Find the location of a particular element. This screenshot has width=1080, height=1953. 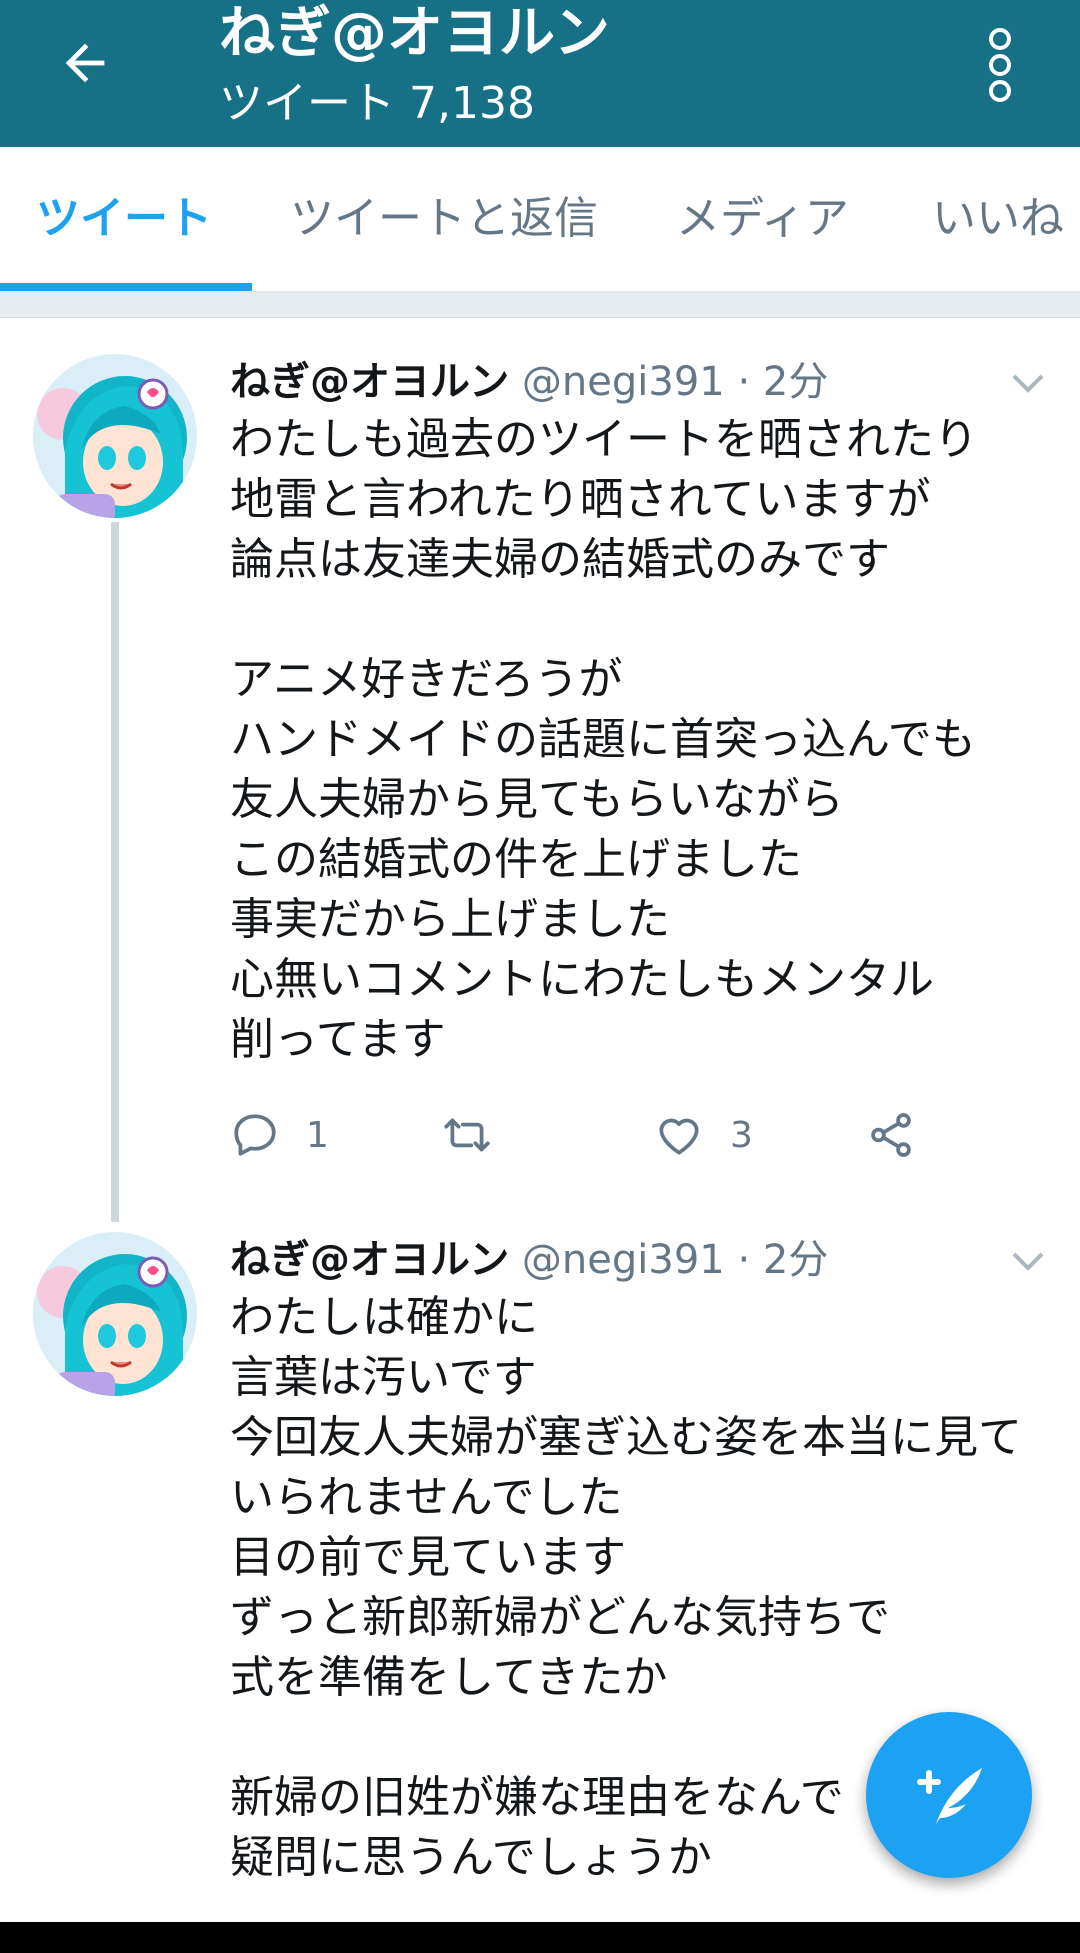

more-options-button is located at coordinates (1000, 67).